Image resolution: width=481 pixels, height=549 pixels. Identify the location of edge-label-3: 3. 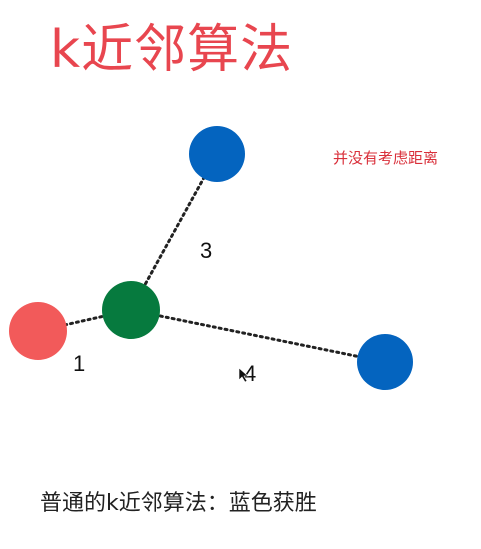
(206, 250).